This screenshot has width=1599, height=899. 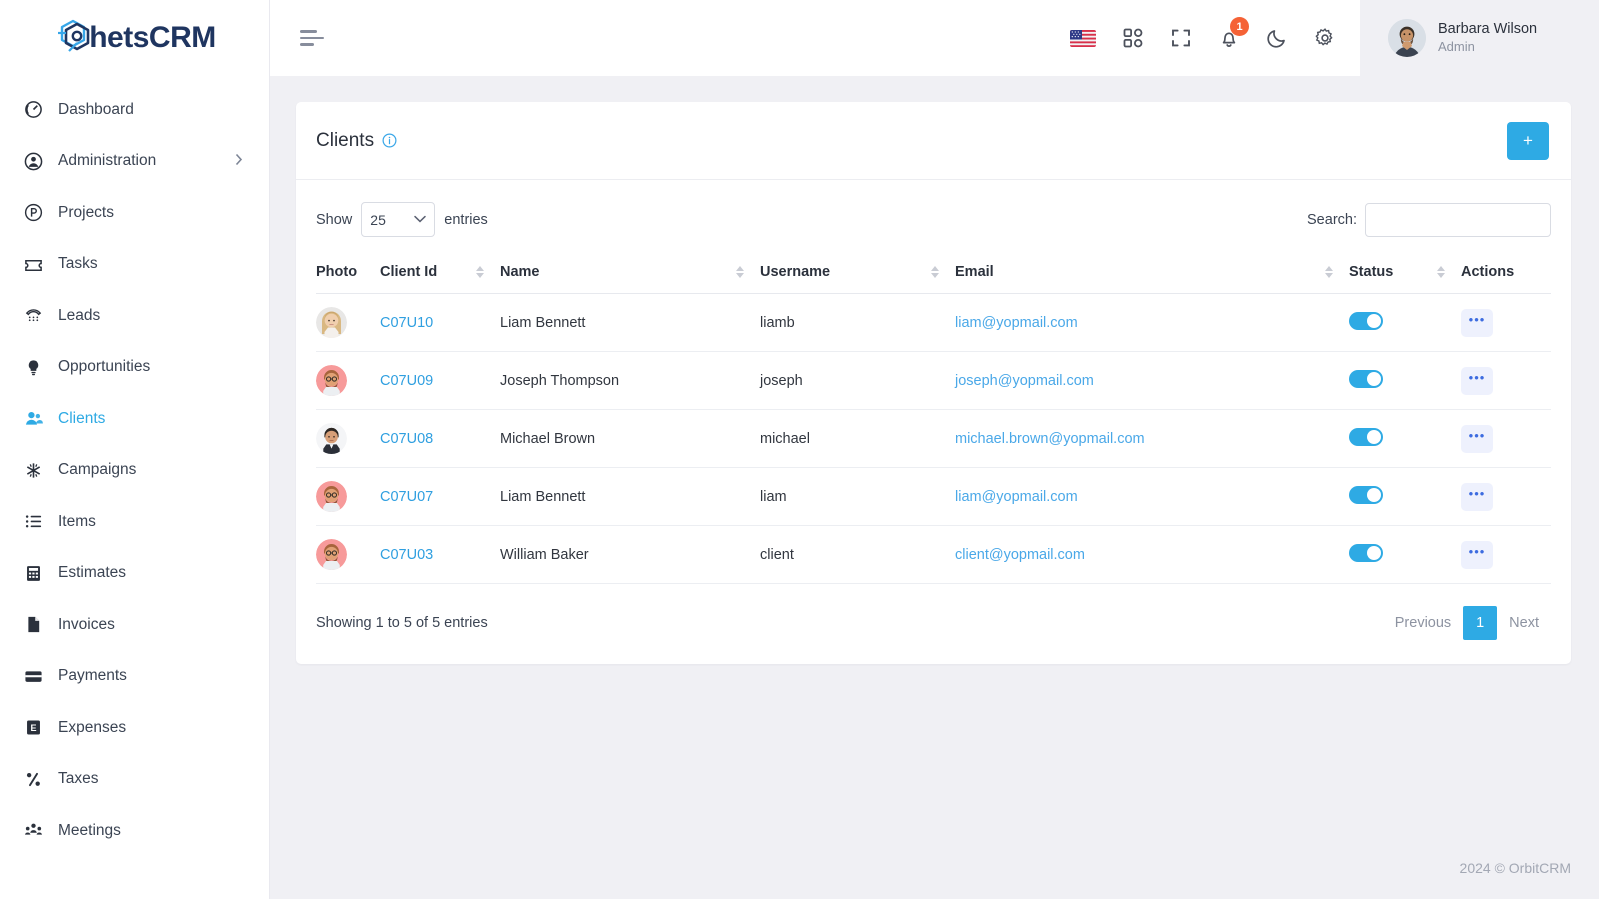 I want to click on sidebar-item-leads: Leads, so click(x=134, y=316).